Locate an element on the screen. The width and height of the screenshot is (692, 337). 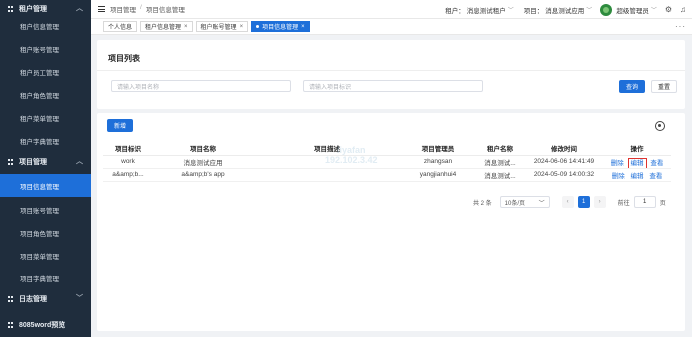
tab-tenant-account: 租户账号管理 × is located at coordinates (222, 26).